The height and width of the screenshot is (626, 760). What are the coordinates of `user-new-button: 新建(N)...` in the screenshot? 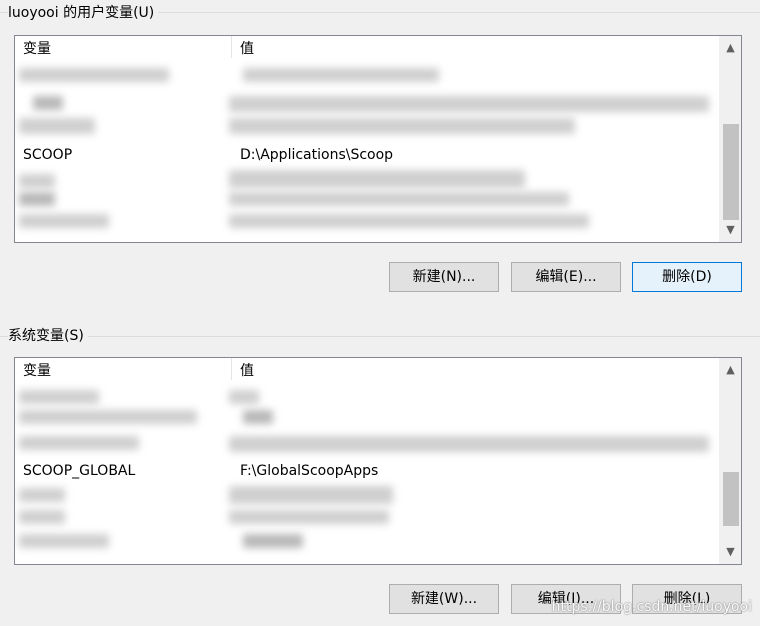 It's located at (444, 277).